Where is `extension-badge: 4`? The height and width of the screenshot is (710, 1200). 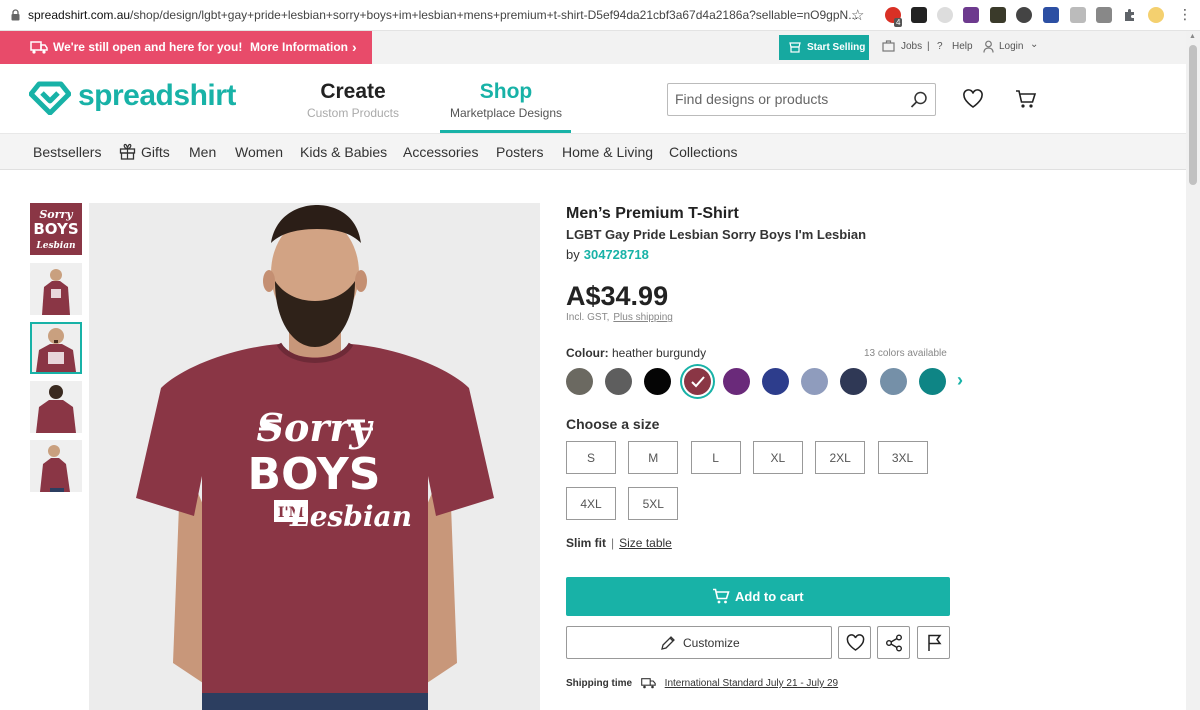
extension-badge: 4 is located at coordinates (898, 22).